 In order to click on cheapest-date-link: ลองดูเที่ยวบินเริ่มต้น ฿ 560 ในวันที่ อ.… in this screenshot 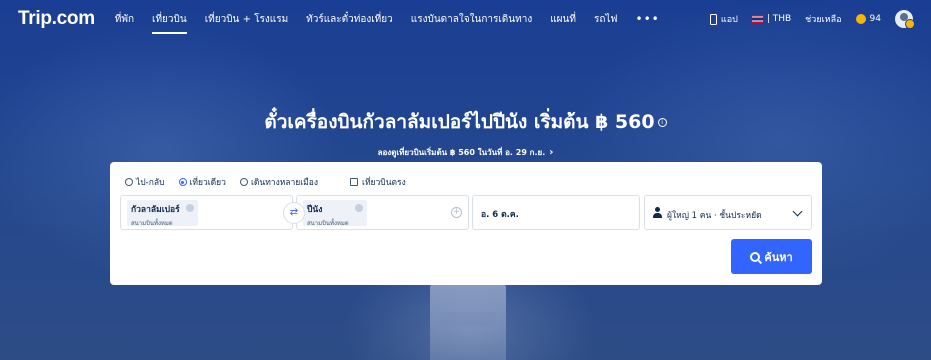, I will do `click(465, 152)`.